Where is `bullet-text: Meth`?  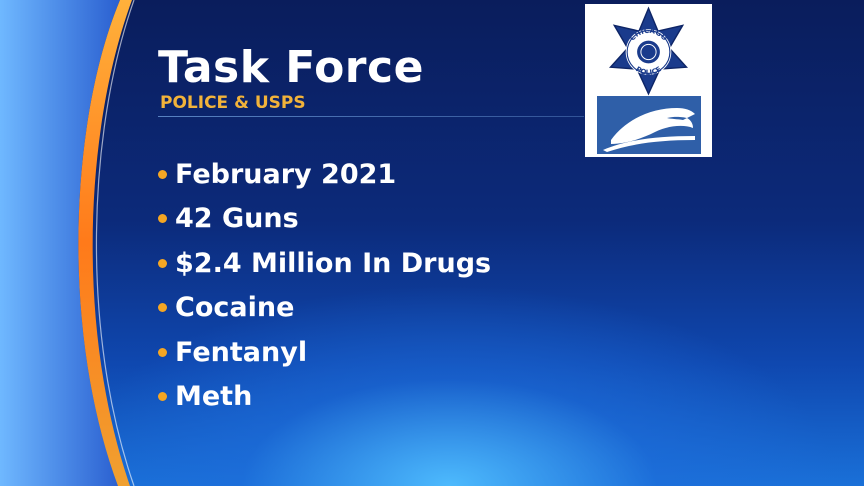 bullet-text: Meth is located at coordinates (214, 397).